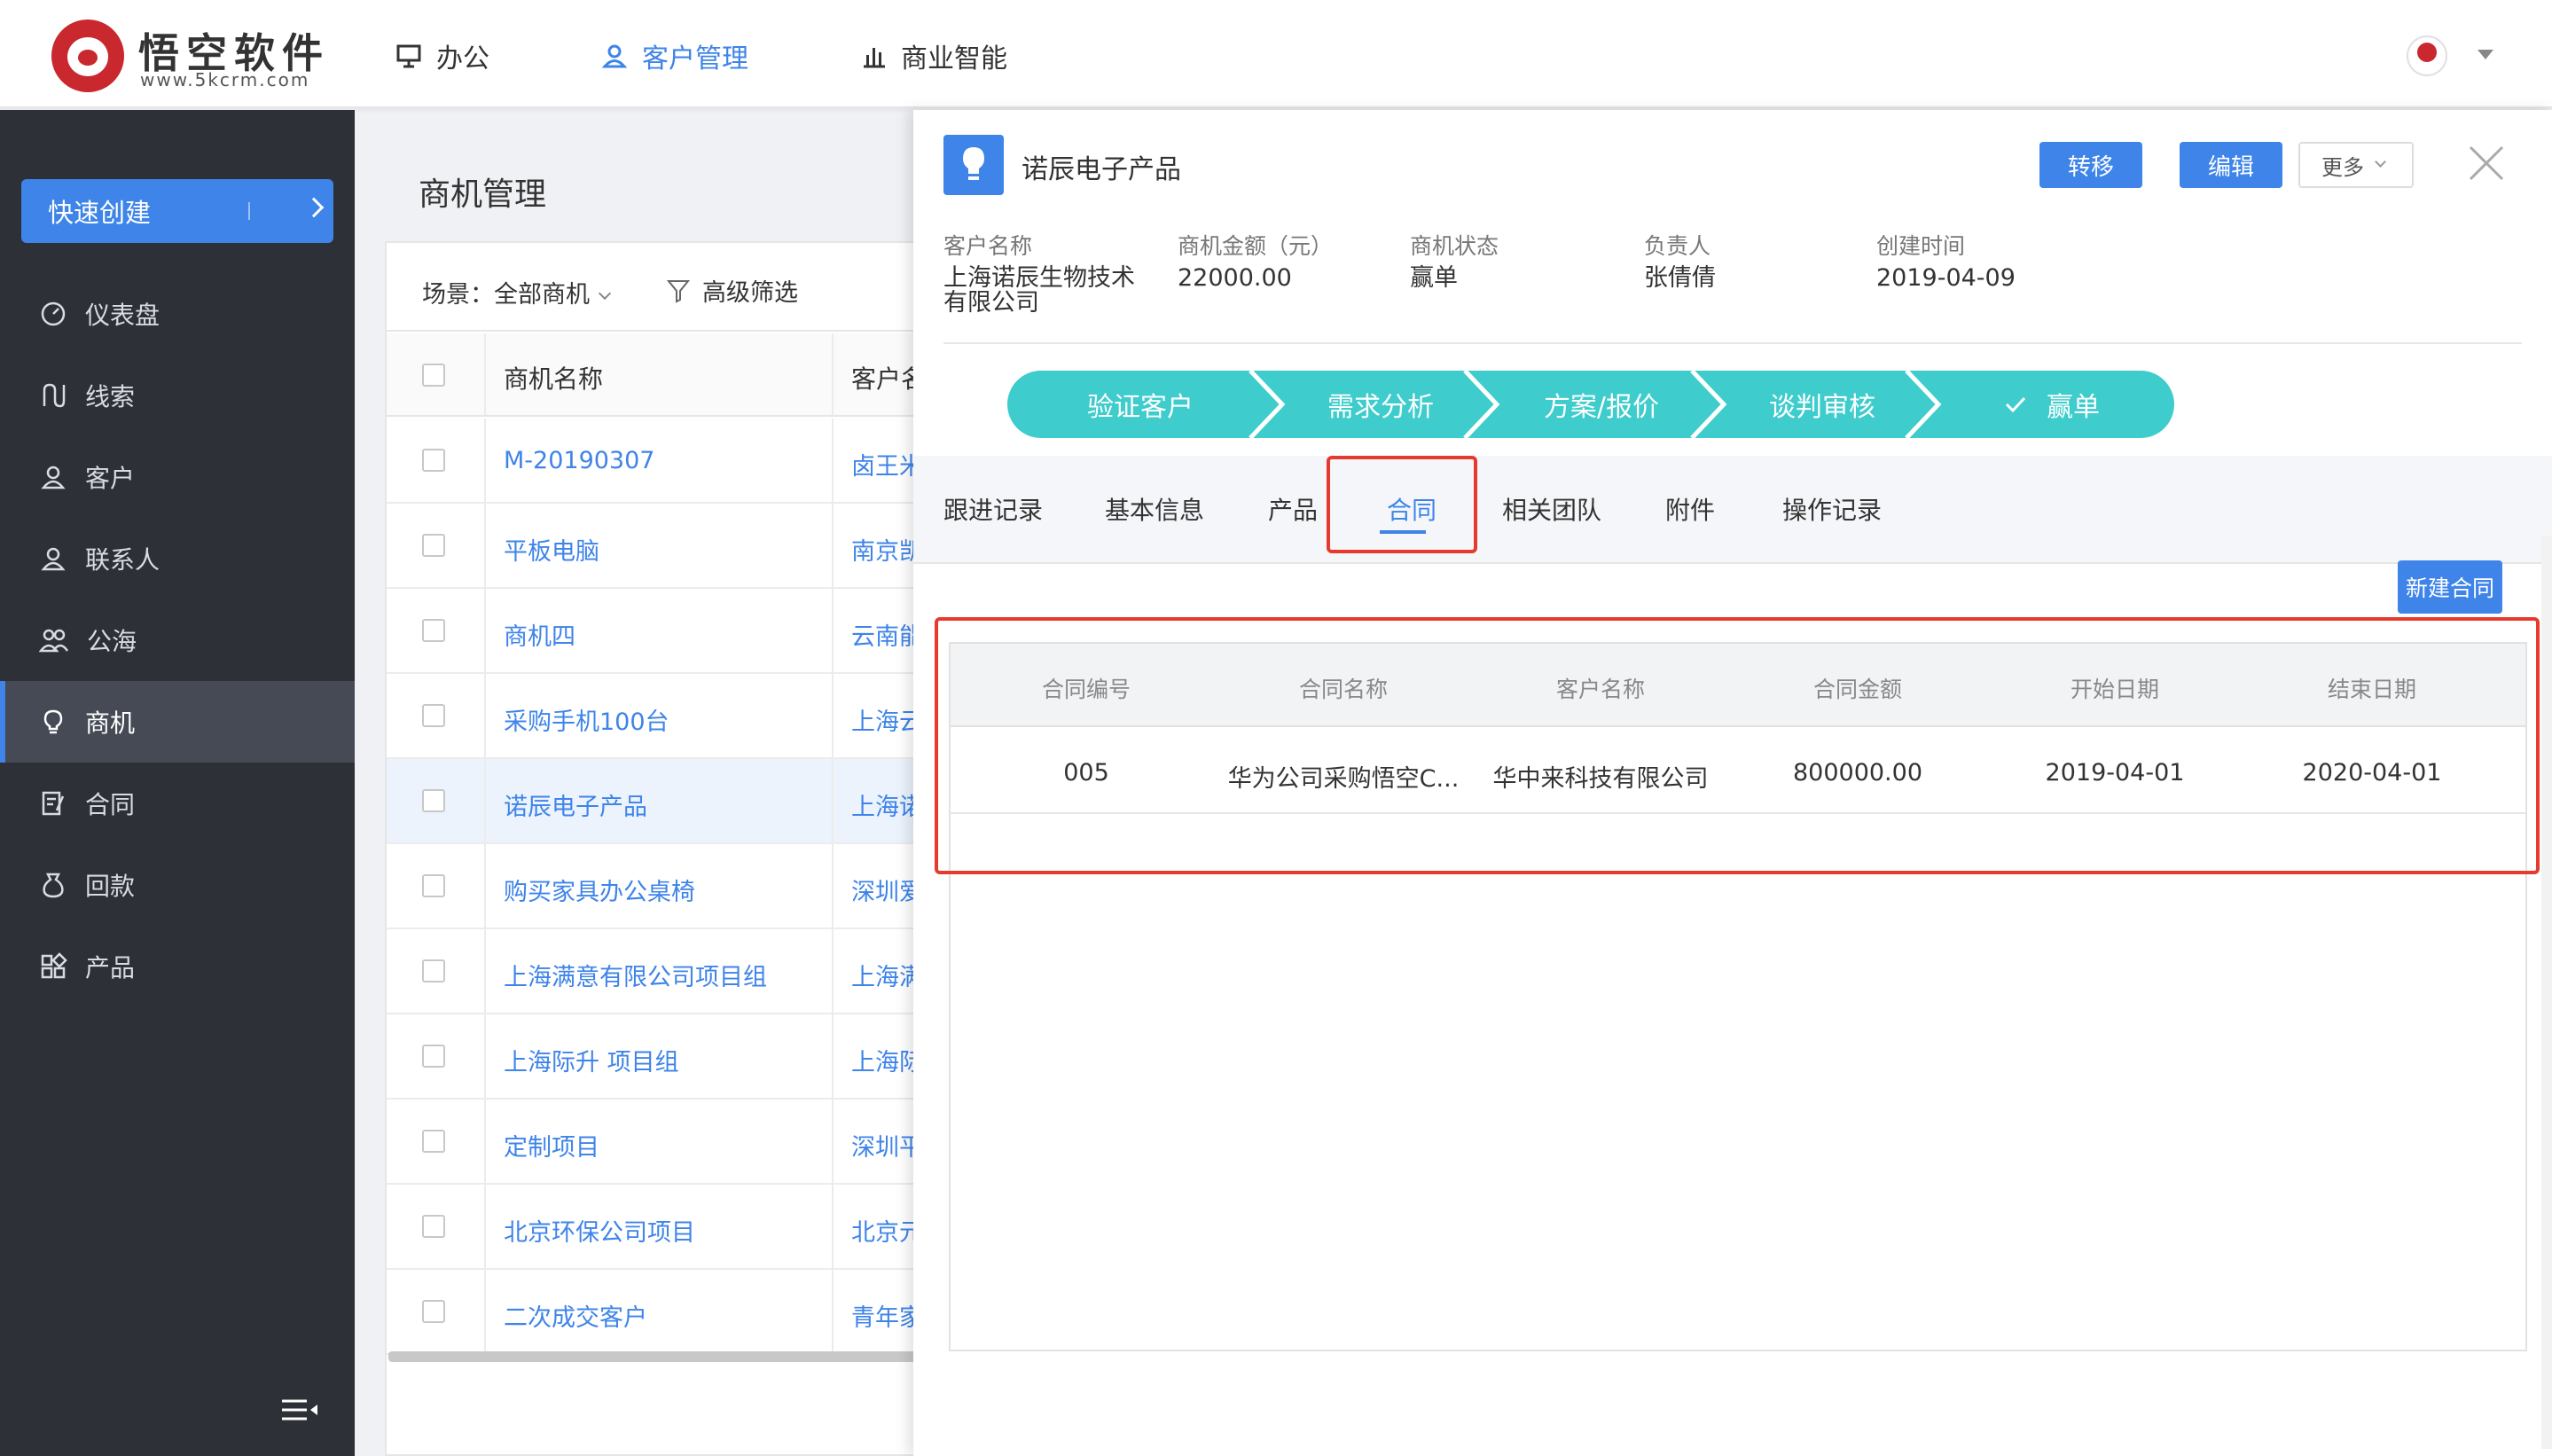 This screenshot has width=2552, height=1456. What do you see at coordinates (177, 314) in the screenshot?
I see `sidebar-item-dashboard: 仪表盘` at bounding box center [177, 314].